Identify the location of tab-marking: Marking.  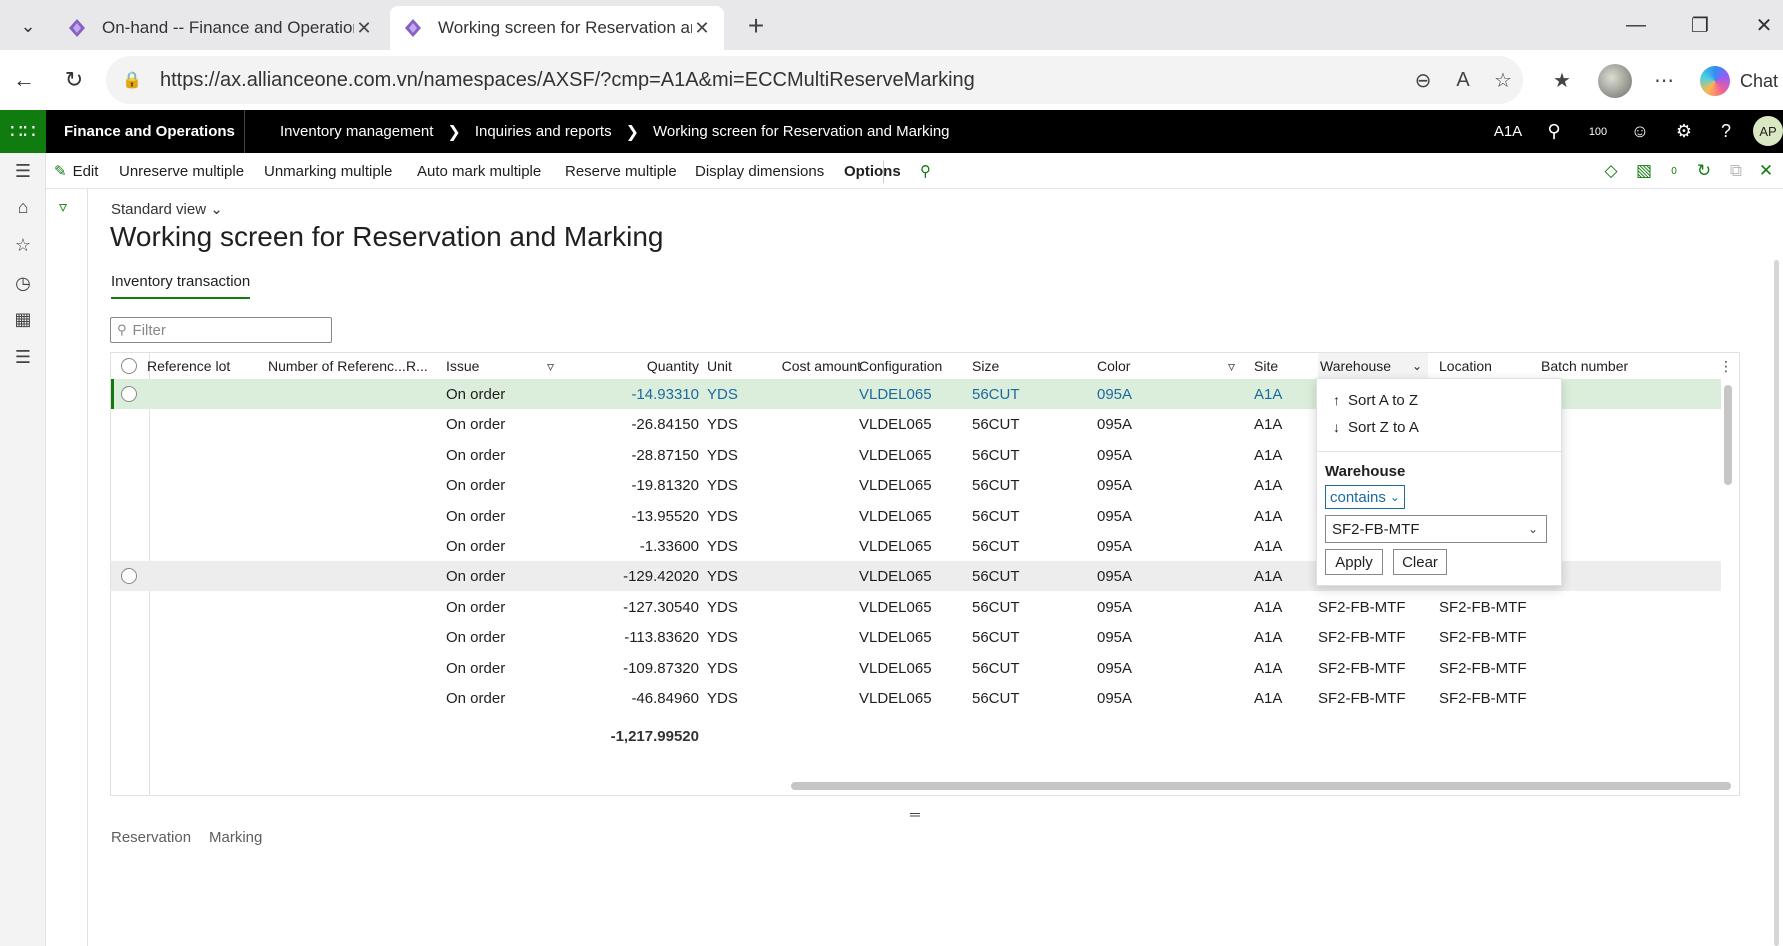
(235, 837).